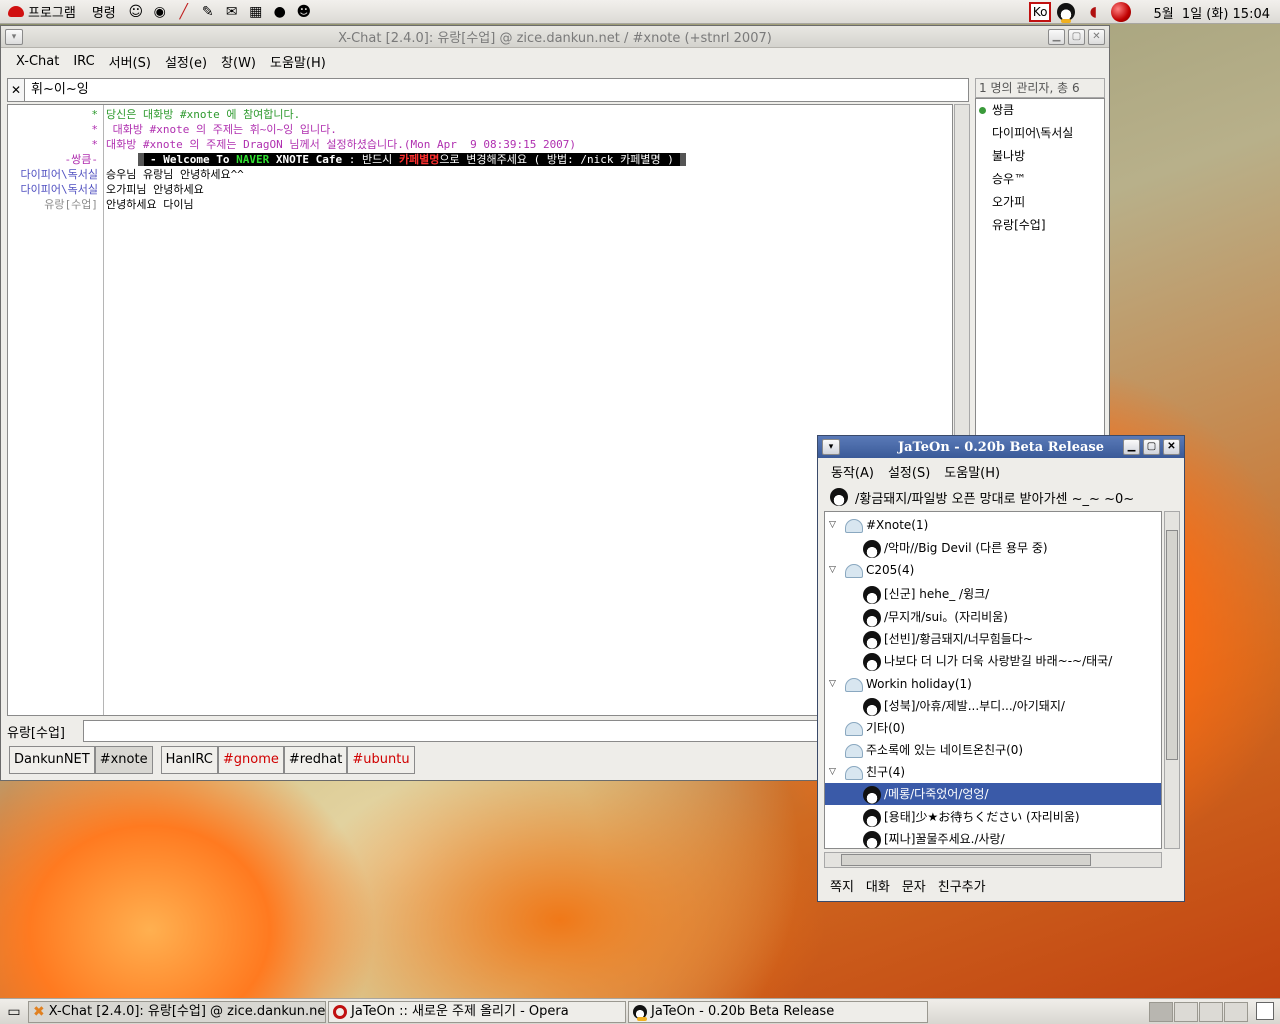  I want to click on buddy-tree-vscrollbar, so click(1172, 680).